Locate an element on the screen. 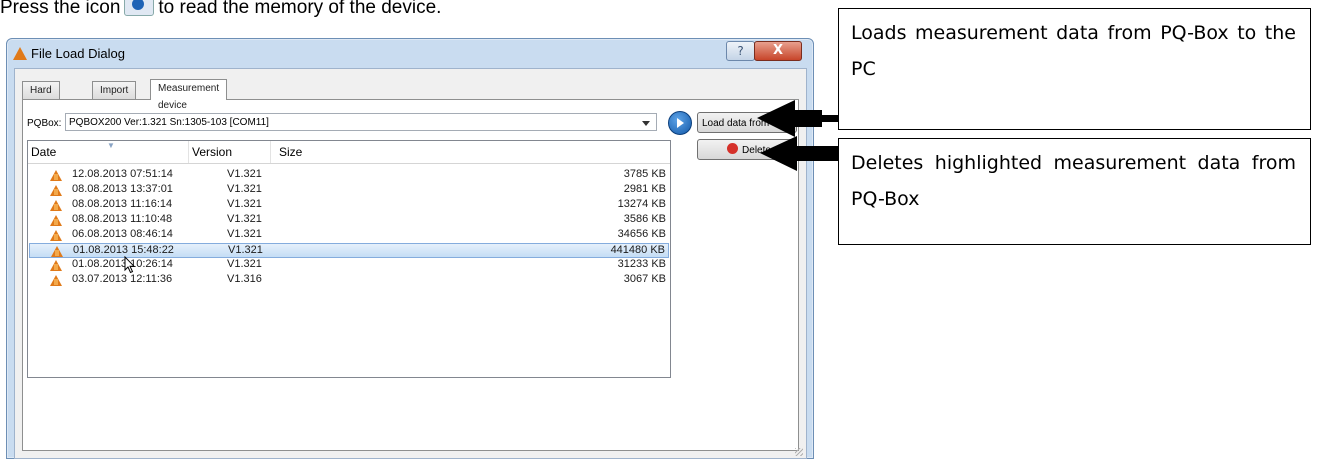  pqbox-selected-value: PQBOX200 Ver:1.321 Sn:1305-103 [COM11] is located at coordinates (169, 122).